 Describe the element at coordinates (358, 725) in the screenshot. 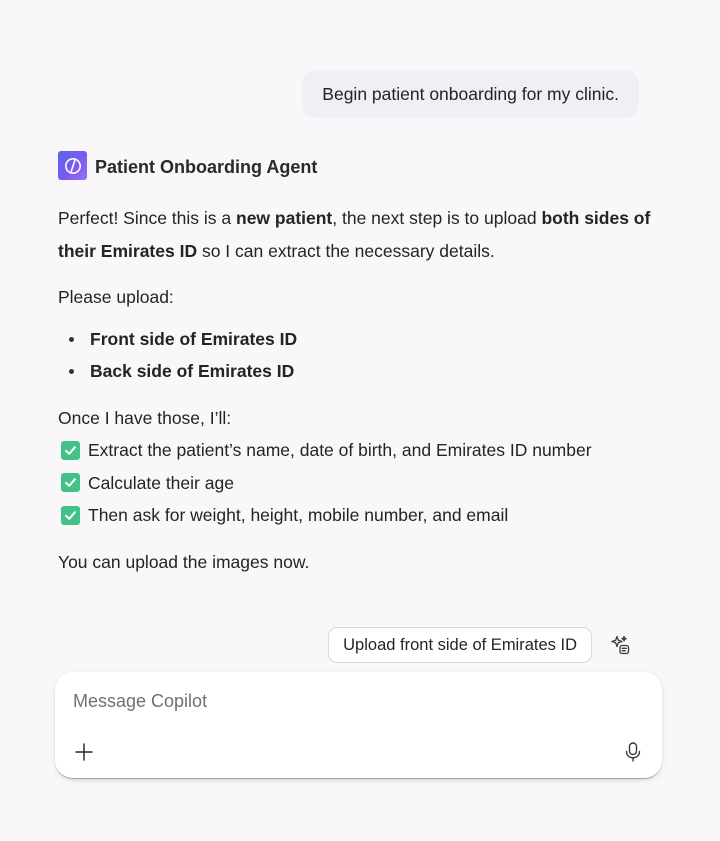

I see `message-composer` at that location.